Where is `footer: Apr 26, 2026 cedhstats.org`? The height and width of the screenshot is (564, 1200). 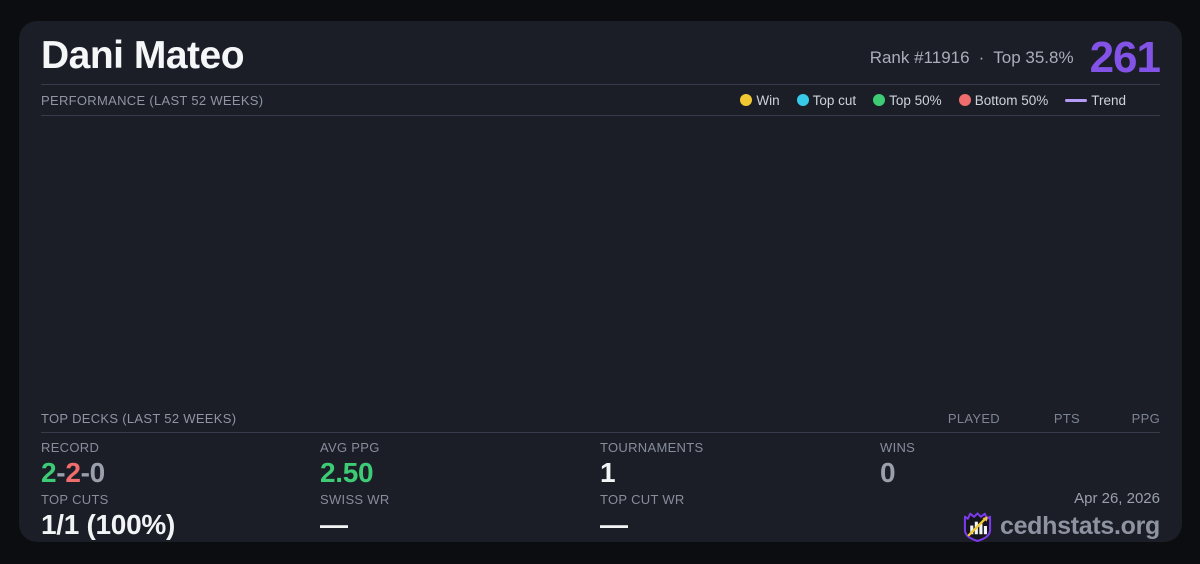 footer: Apr 26, 2026 cedhstats.org is located at coordinates (1061, 516).